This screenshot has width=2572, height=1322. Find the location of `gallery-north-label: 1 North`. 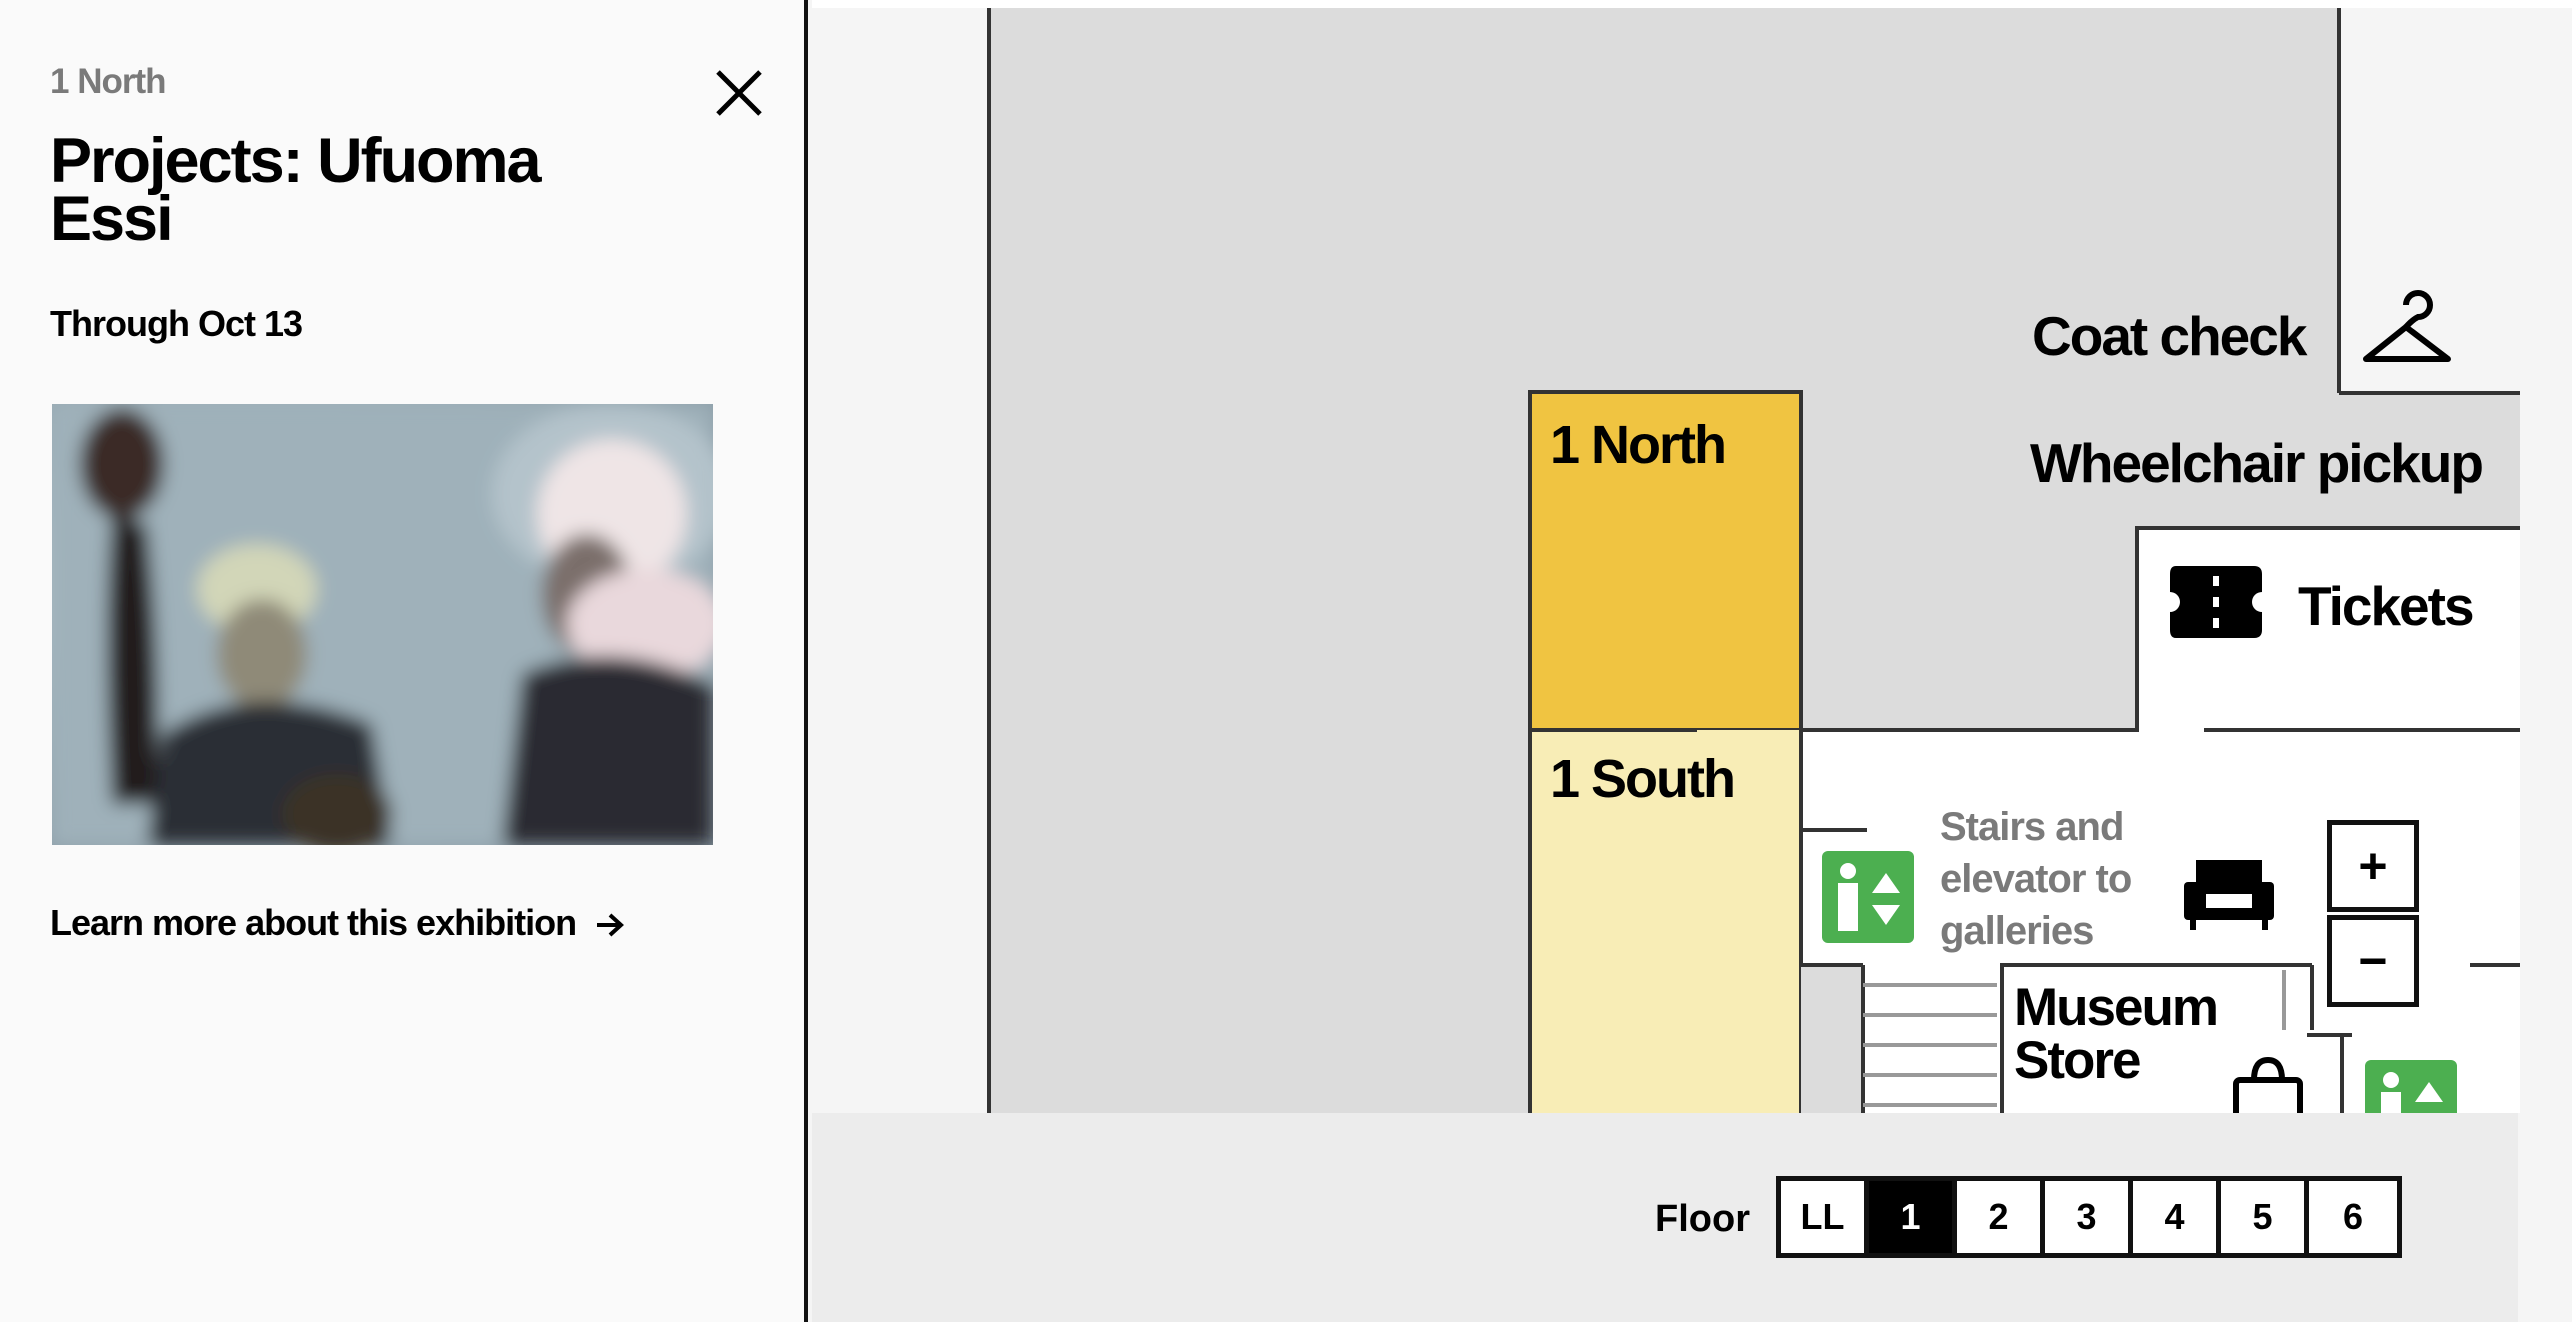

gallery-north-label: 1 North is located at coordinates (1637, 445).